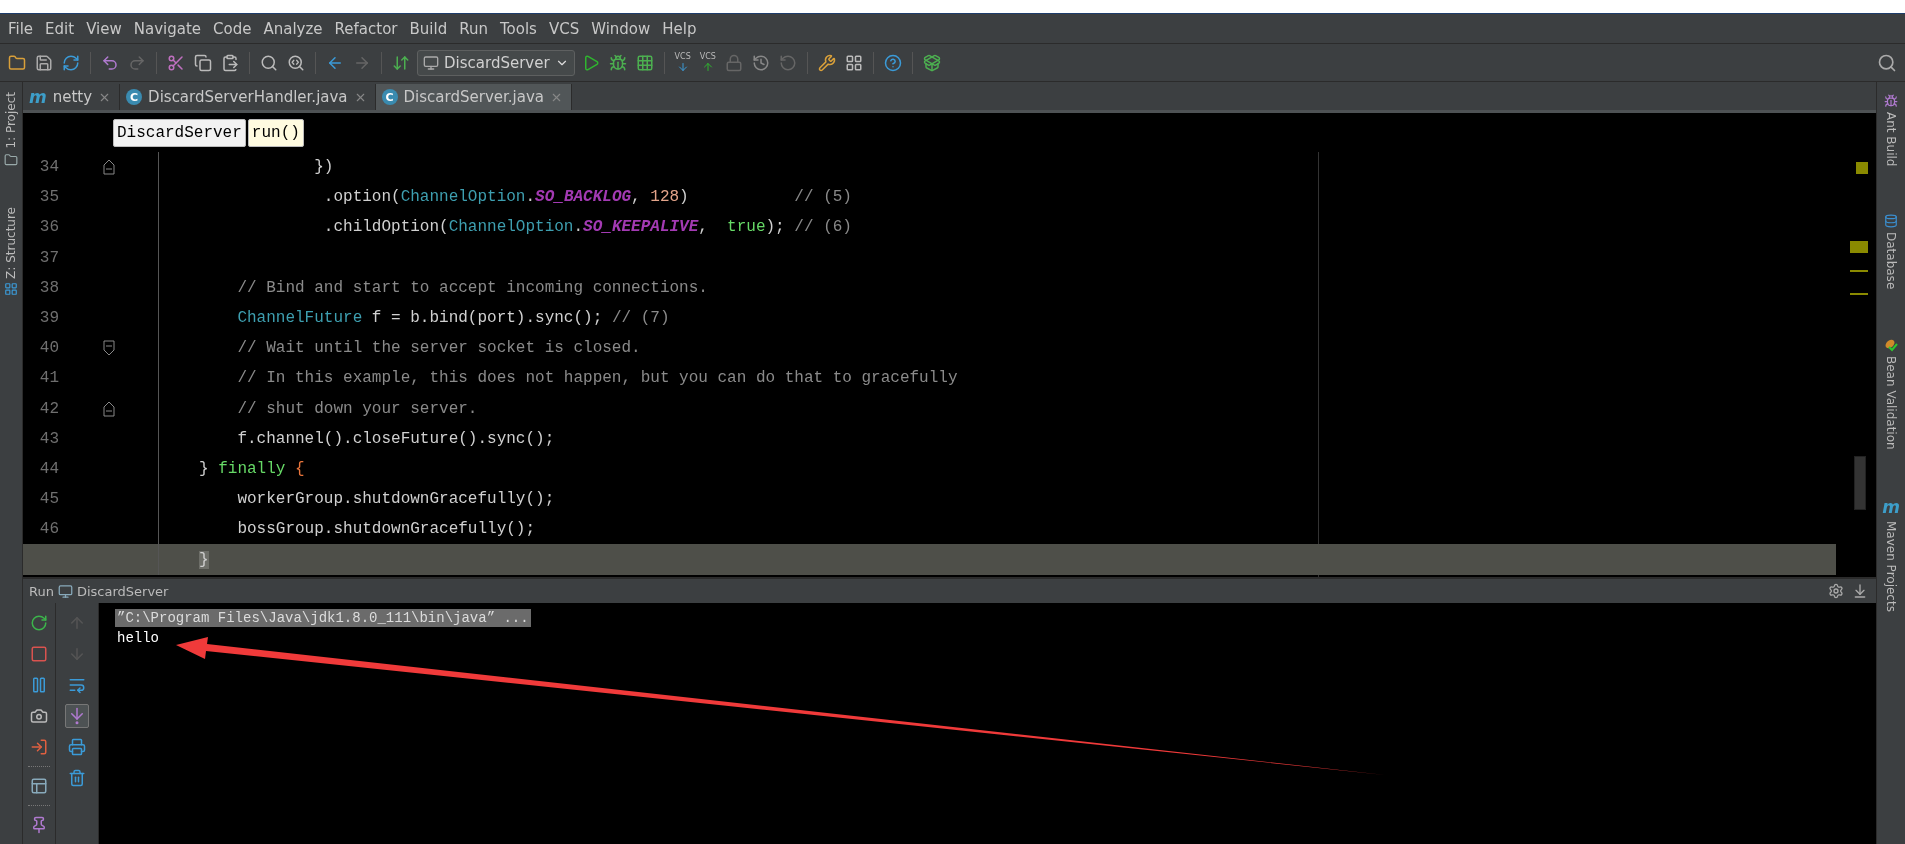  I want to click on scroll-end-icon, so click(77, 716).